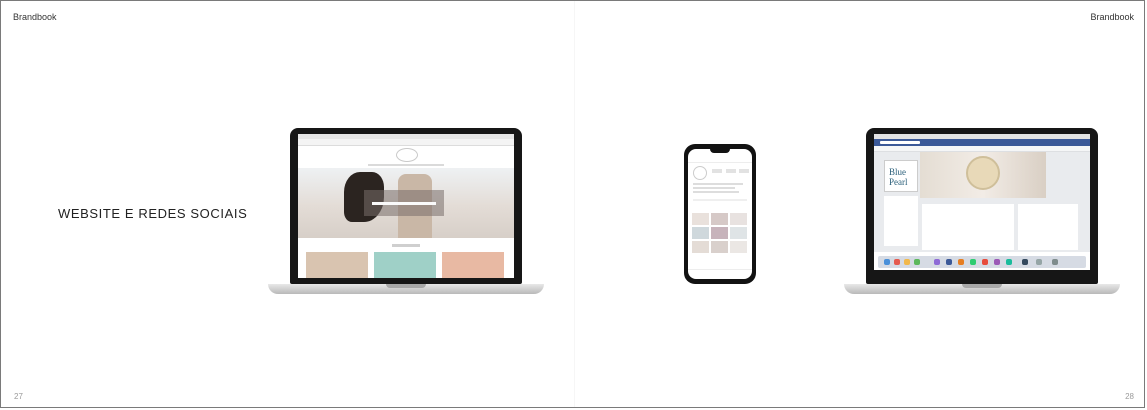 Image resolution: width=1147 pixels, height=410 pixels. Describe the element at coordinates (720, 151) in the screenshot. I see `phone-notch` at that location.